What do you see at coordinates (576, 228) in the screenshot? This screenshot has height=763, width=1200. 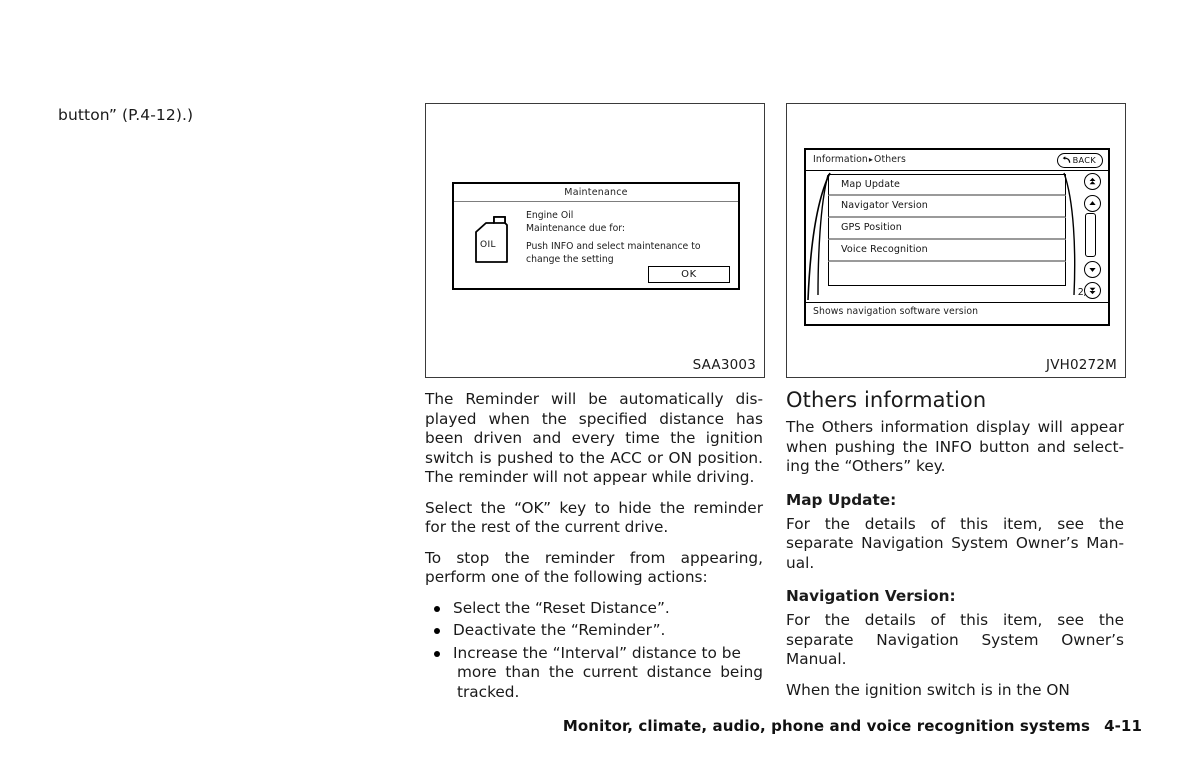 I see `maintenance-line-2: Maintenance due for:` at bounding box center [576, 228].